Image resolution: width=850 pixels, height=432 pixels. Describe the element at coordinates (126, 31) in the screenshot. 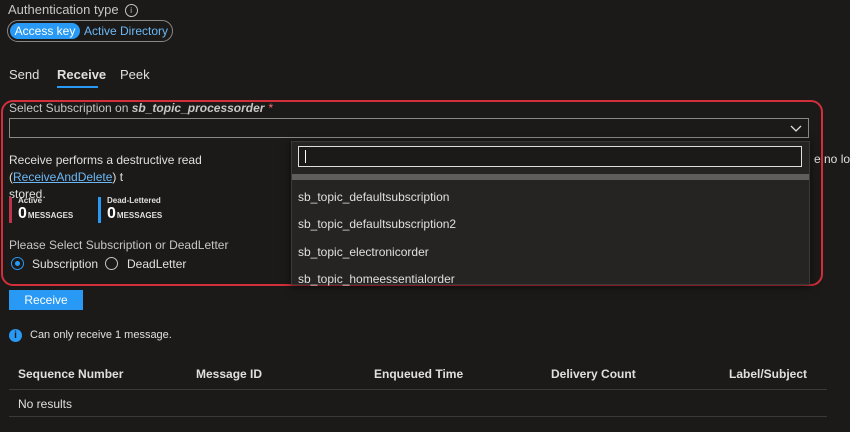

I see `auth-option-active-directory: Active Directory` at that location.